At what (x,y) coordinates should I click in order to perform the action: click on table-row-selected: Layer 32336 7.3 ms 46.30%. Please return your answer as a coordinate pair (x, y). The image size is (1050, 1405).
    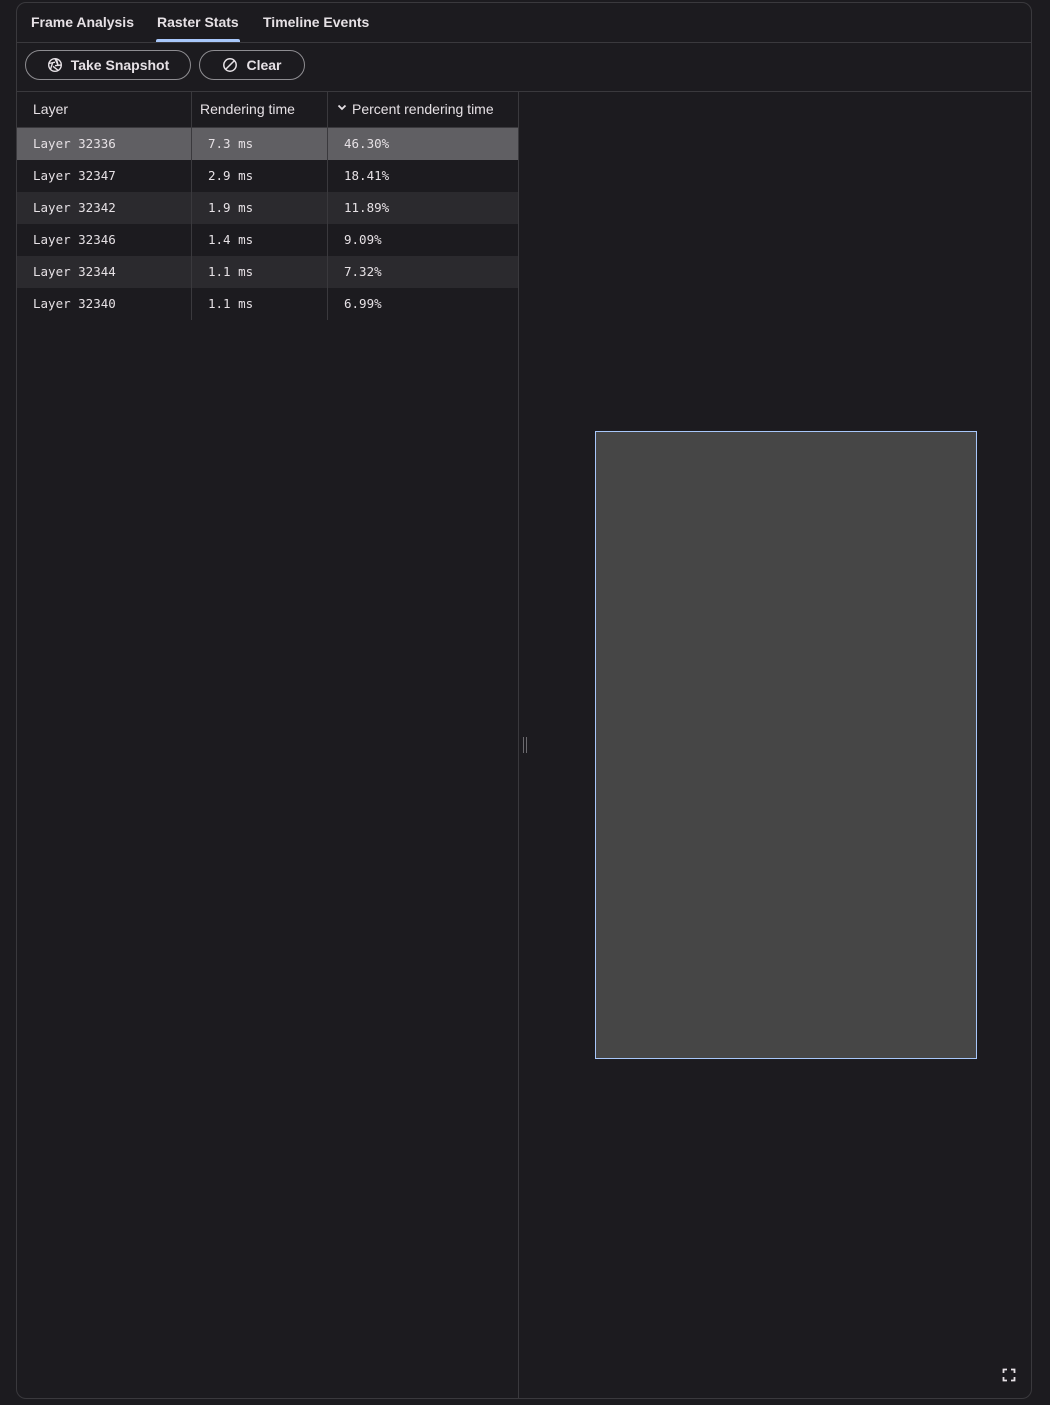
    Looking at the image, I should click on (267, 144).